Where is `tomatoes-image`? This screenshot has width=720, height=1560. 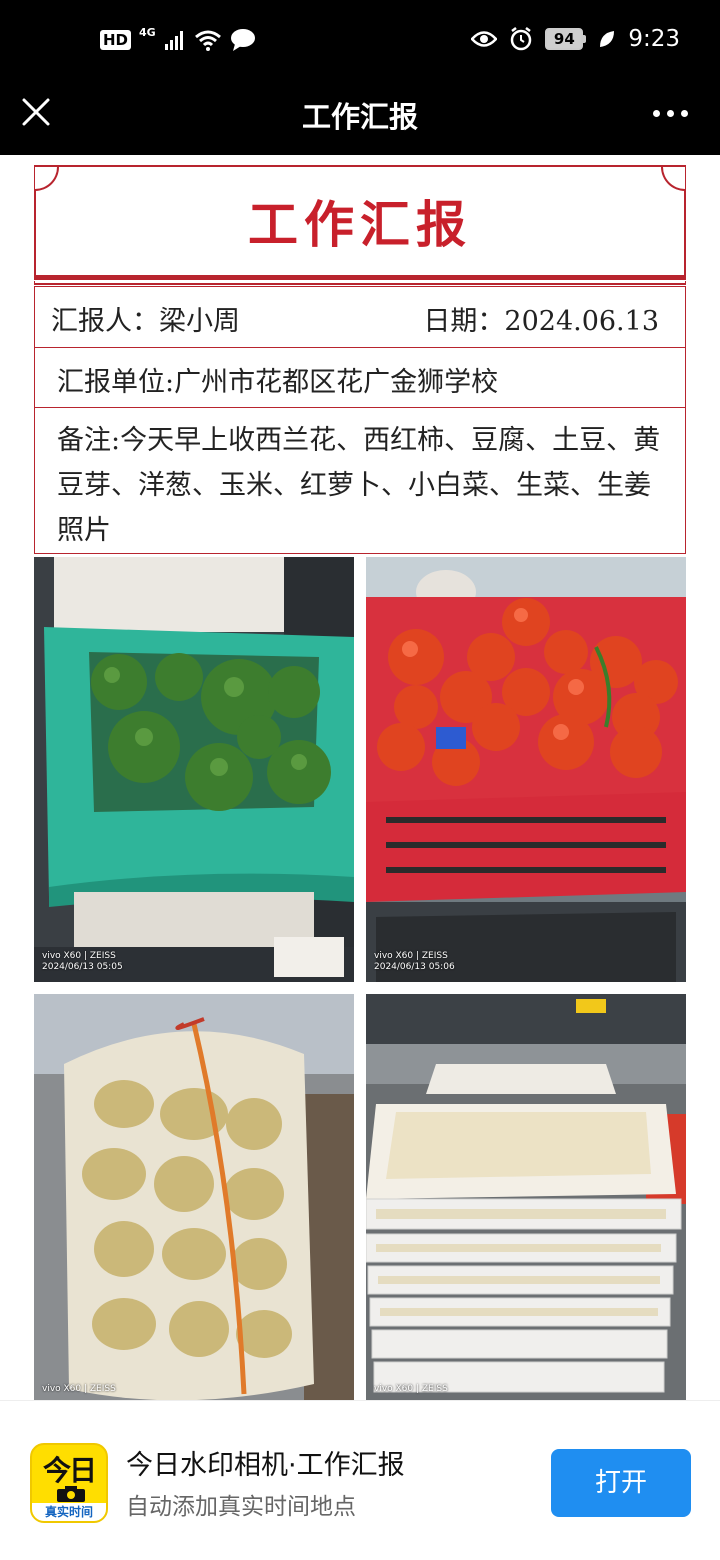
tomatoes-image is located at coordinates (526, 769).